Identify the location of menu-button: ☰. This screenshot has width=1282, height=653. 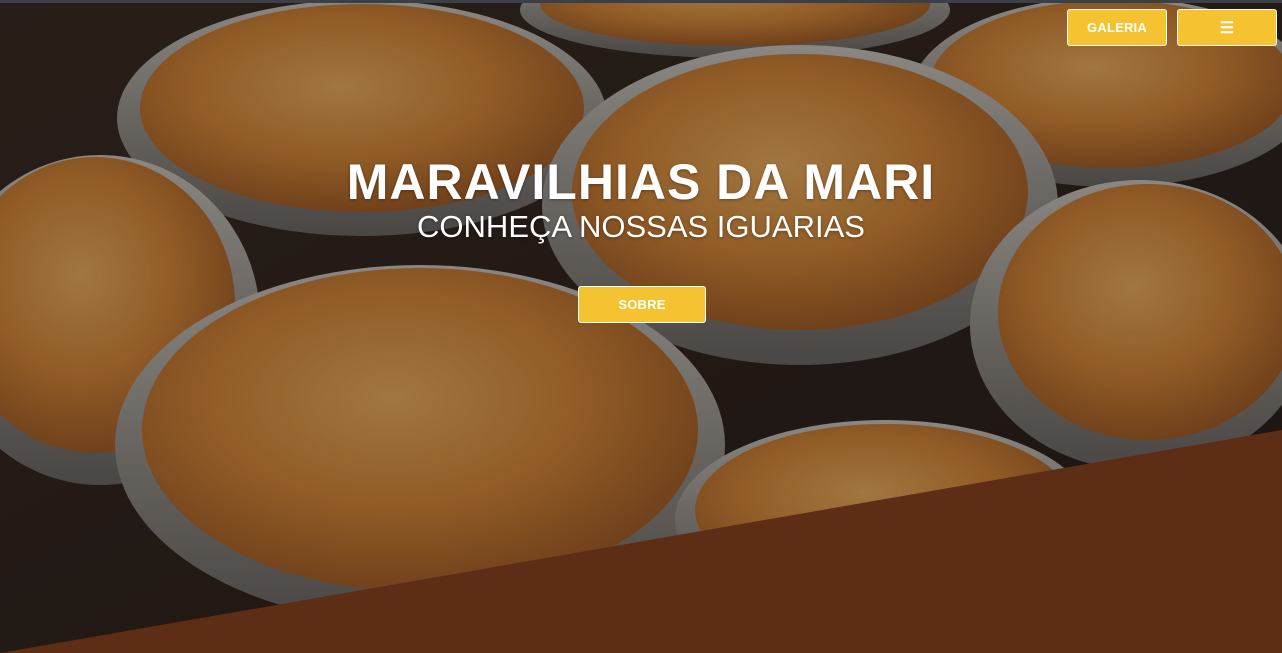
(1227, 27).